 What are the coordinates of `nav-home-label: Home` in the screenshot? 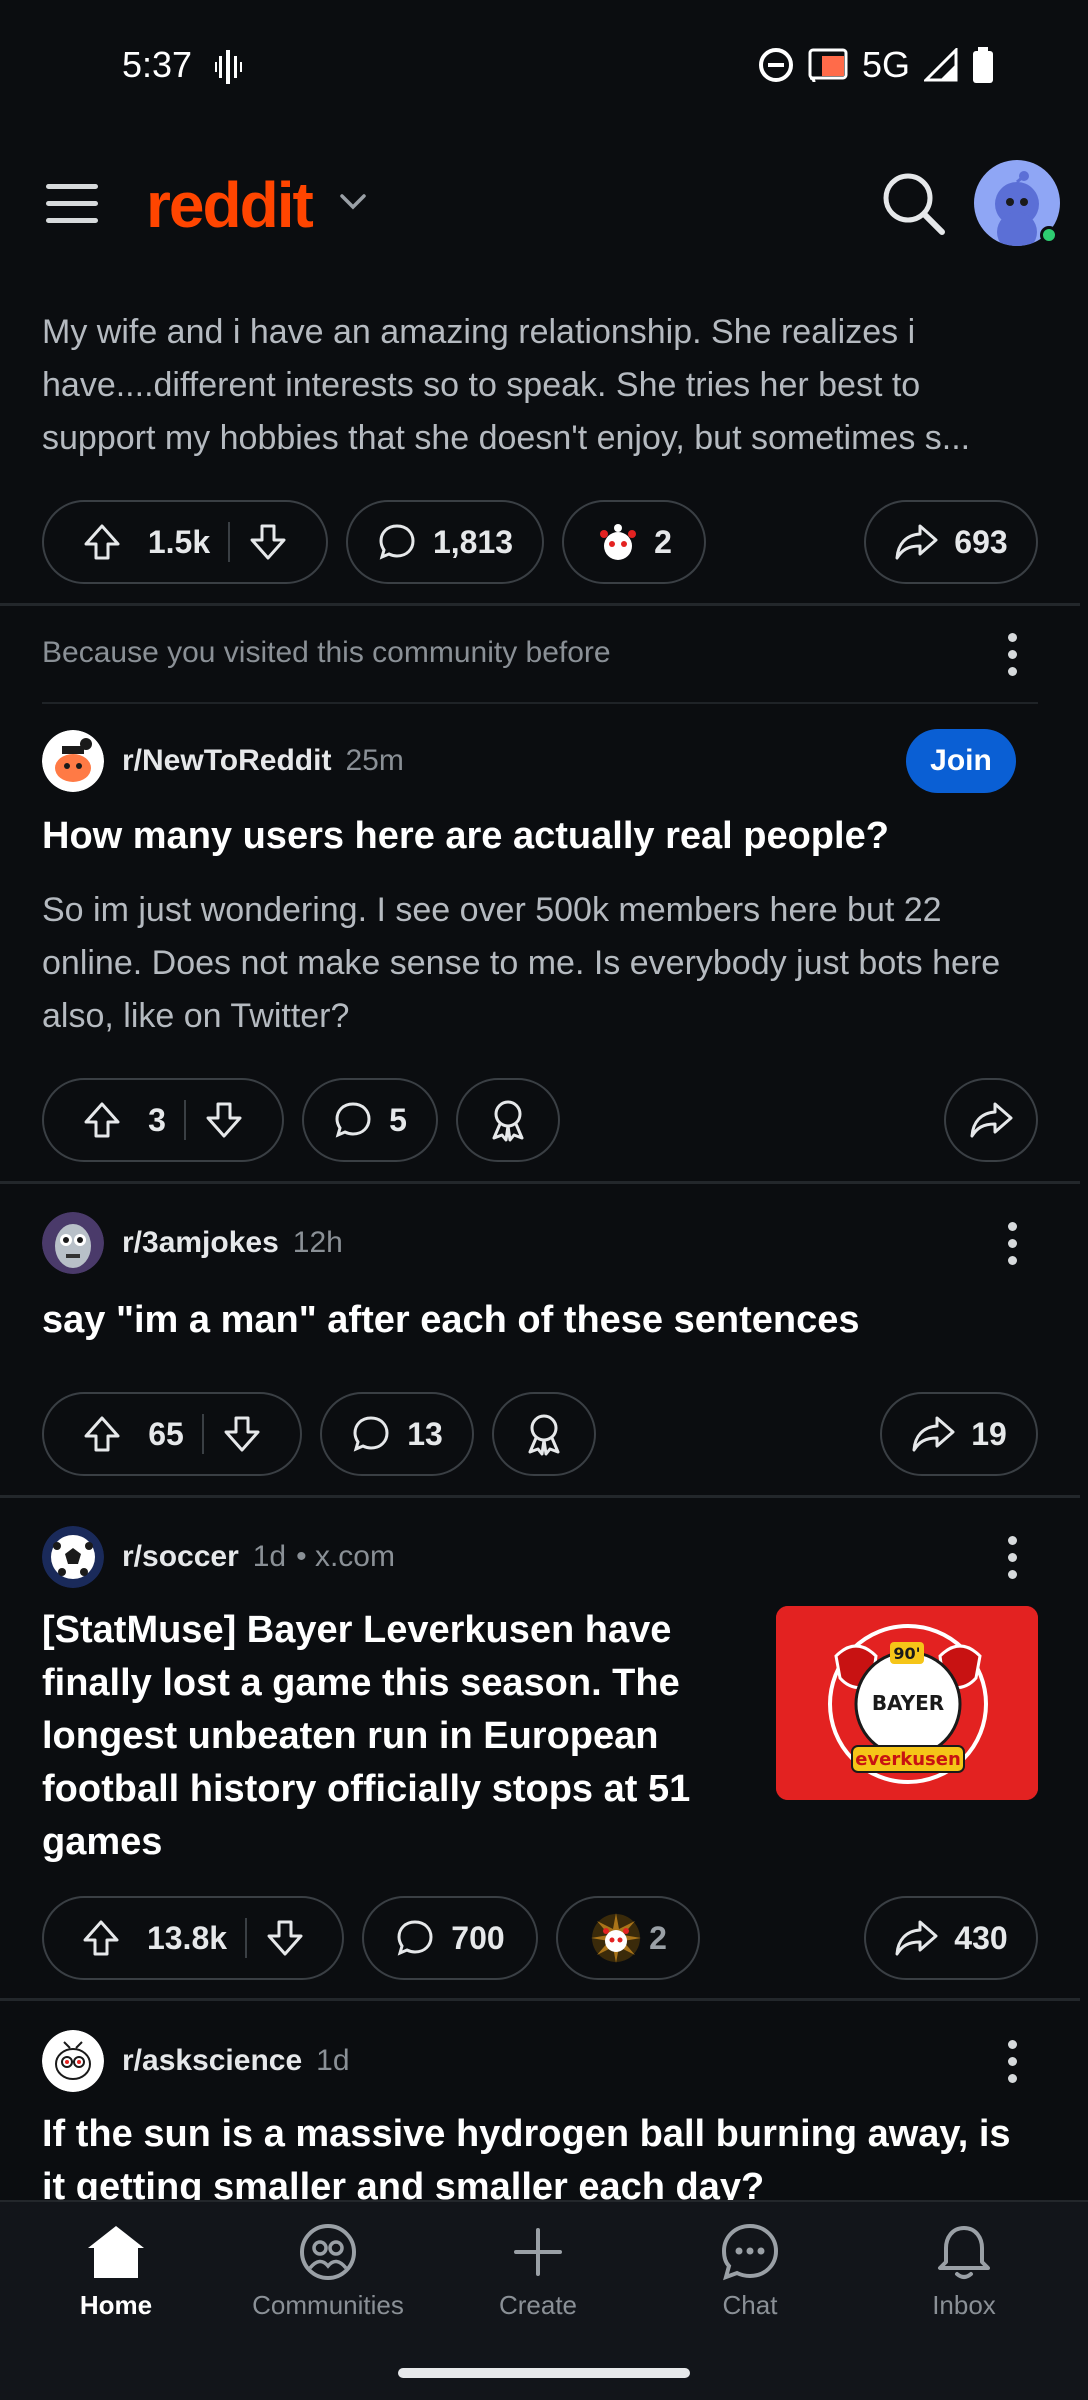 It's located at (116, 2305).